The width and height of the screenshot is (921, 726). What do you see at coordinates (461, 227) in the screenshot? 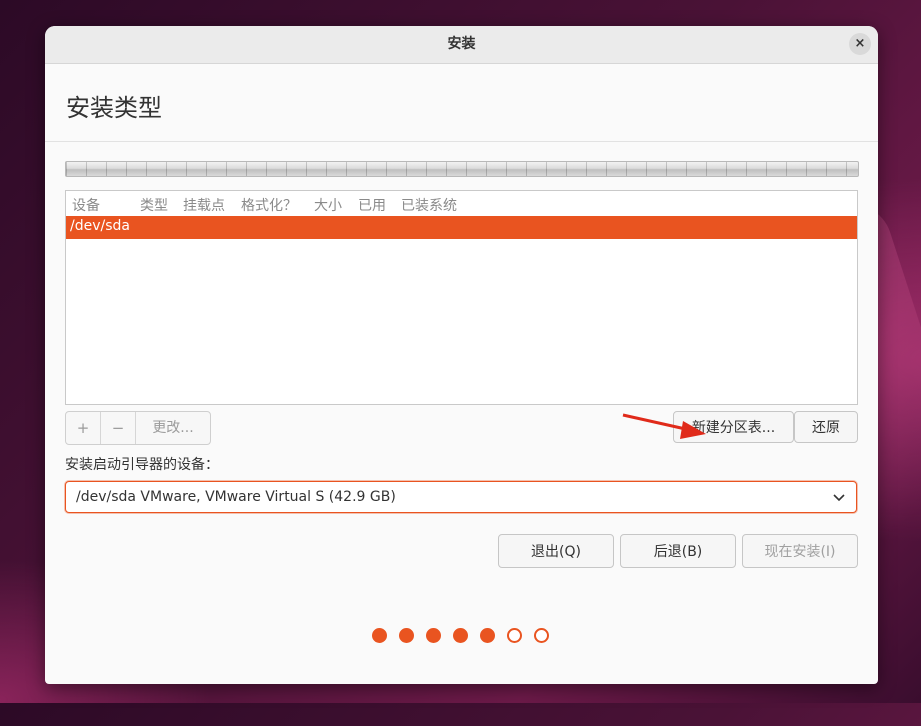
I see `table-row: /dev/sda` at bounding box center [461, 227].